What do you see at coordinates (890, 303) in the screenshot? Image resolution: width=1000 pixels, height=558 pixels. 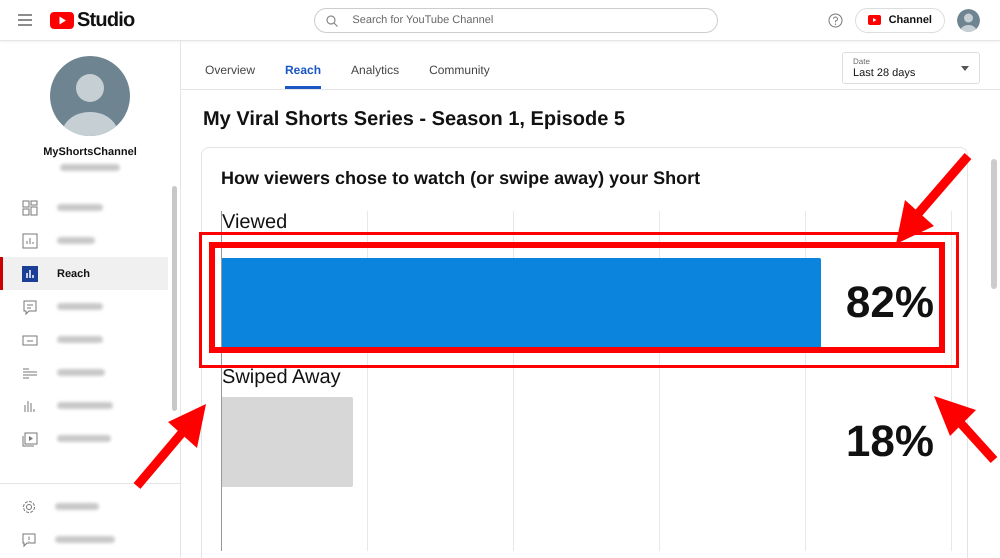 I see `bar-value: 82%` at bounding box center [890, 303].